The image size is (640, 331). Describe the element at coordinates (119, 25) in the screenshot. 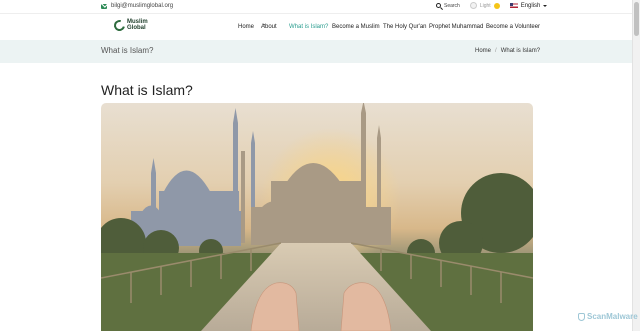

I see `crescent-logo-icon` at that location.